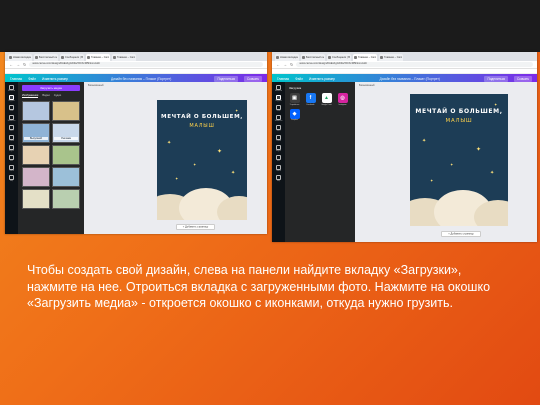  Describe the element at coordinates (36, 138) in the screenshot. I see `thumbnail-caption: Выпускной` at that location.